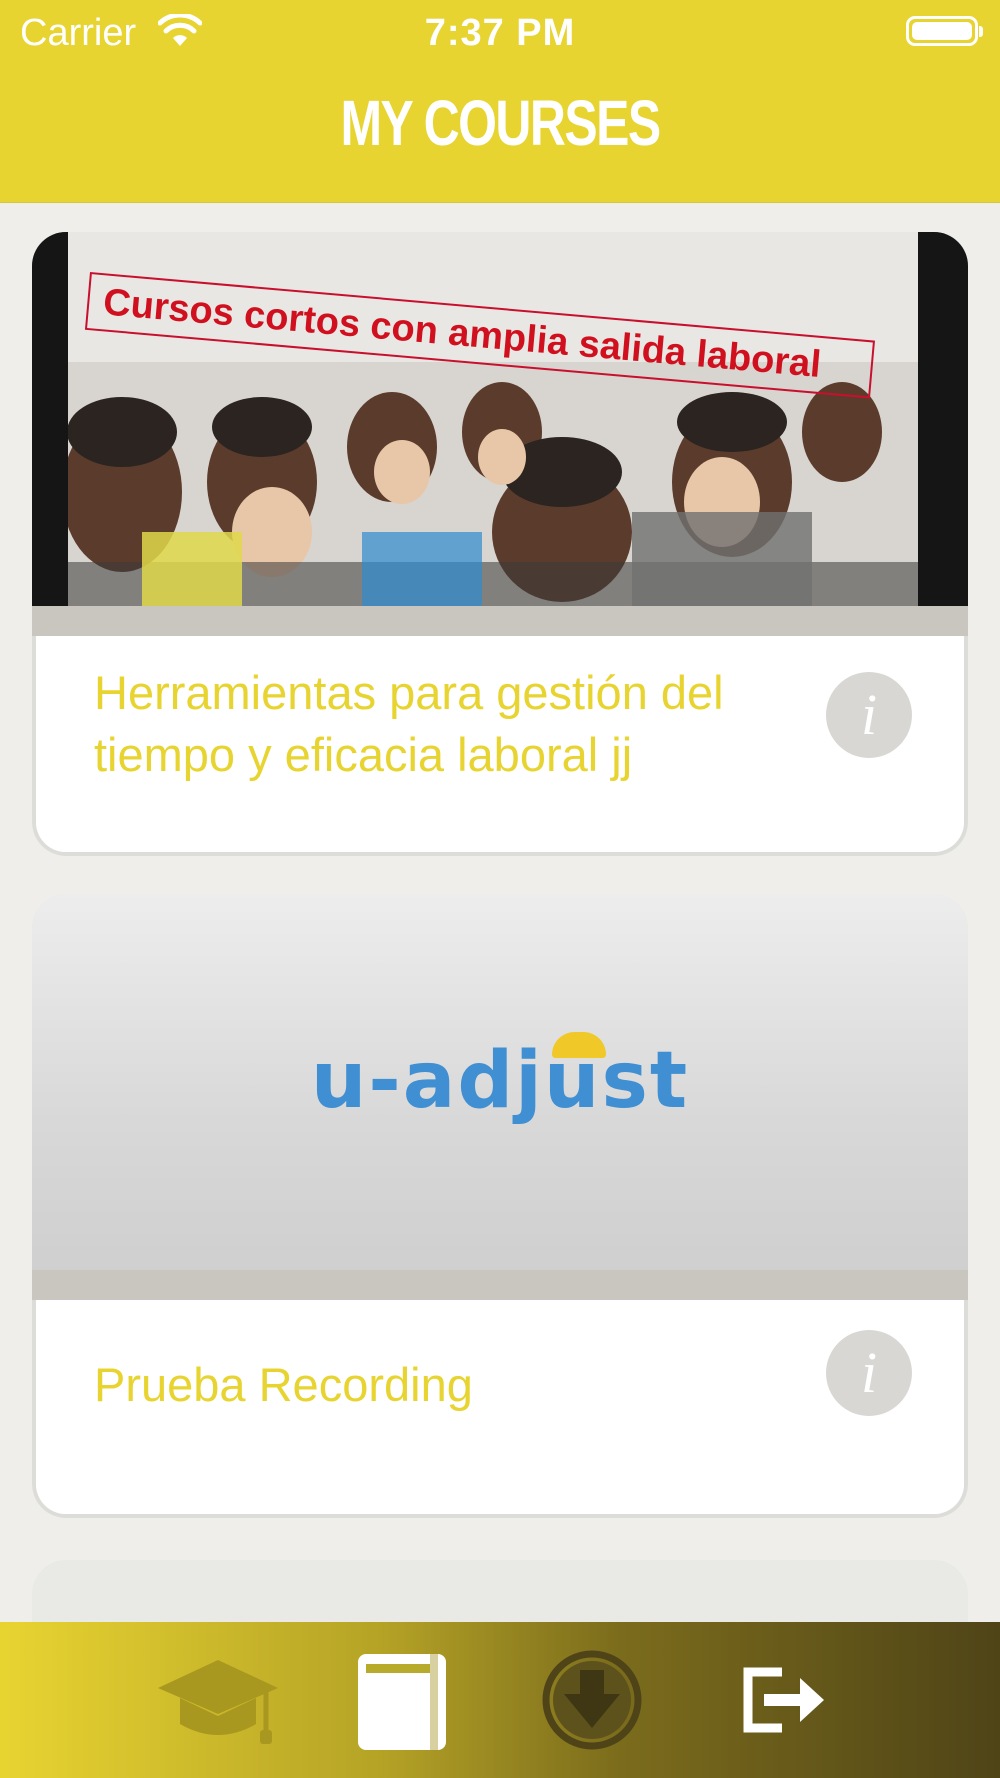  I want to click on course-title: Prueba Recording, so click(454, 1385).